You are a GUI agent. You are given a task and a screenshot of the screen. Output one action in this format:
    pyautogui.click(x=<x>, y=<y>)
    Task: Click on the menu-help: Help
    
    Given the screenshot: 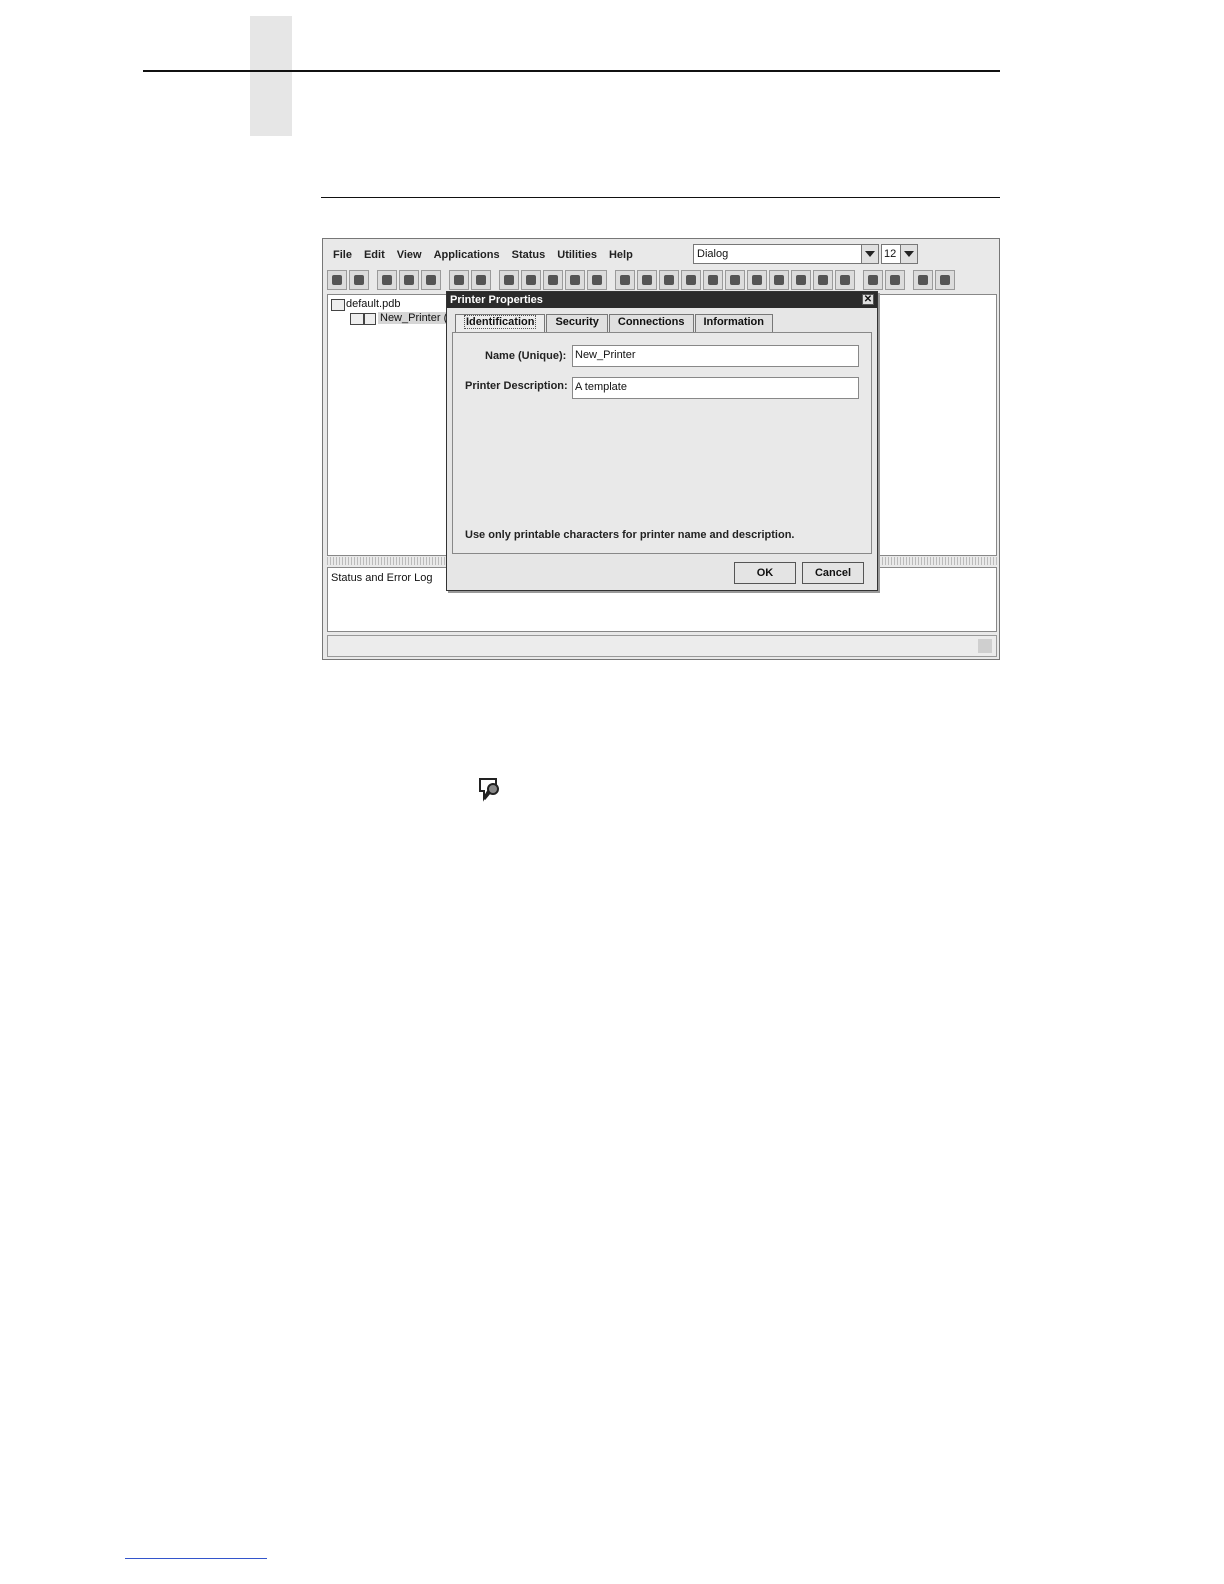 What is the action you would take?
    pyautogui.click(x=621, y=255)
    